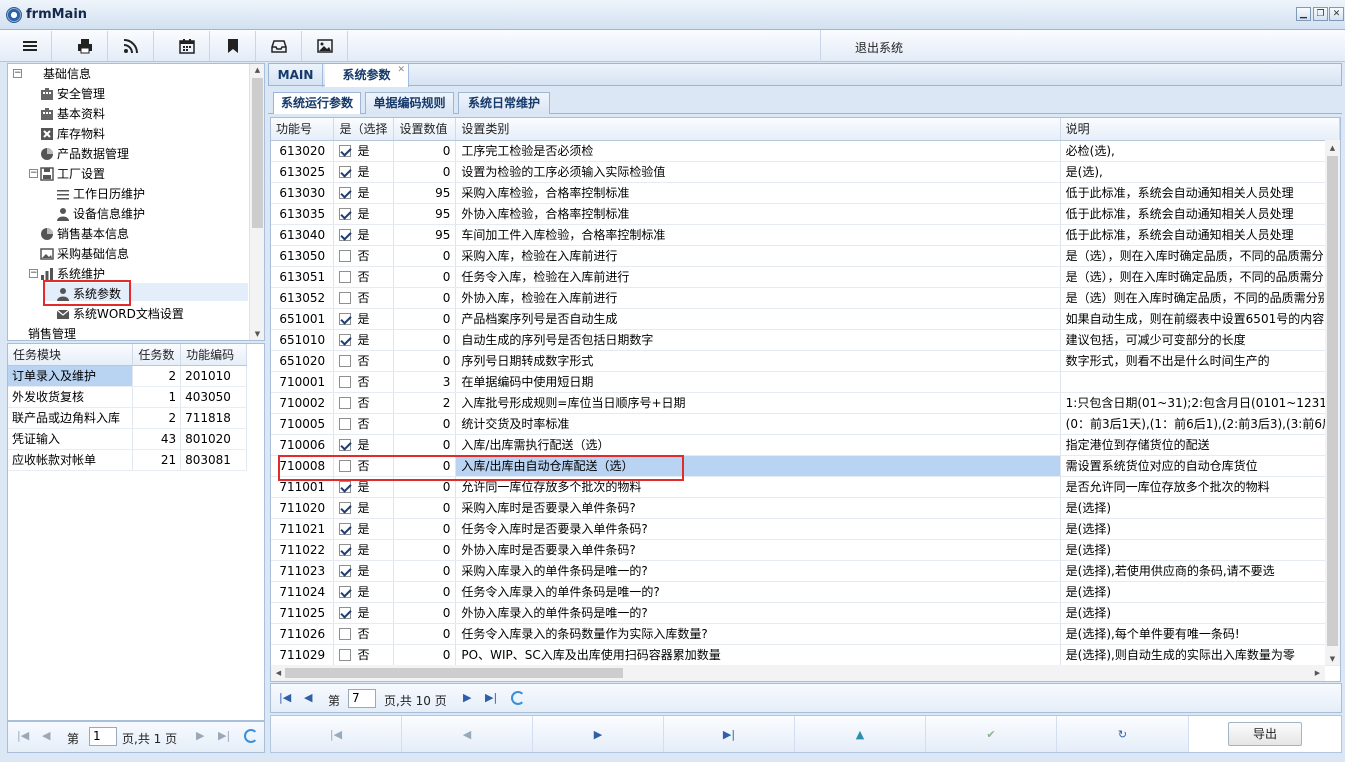 The image size is (1345, 762). Describe the element at coordinates (1200, 129) in the screenshot. I see `column-header-desc: 说明` at that location.